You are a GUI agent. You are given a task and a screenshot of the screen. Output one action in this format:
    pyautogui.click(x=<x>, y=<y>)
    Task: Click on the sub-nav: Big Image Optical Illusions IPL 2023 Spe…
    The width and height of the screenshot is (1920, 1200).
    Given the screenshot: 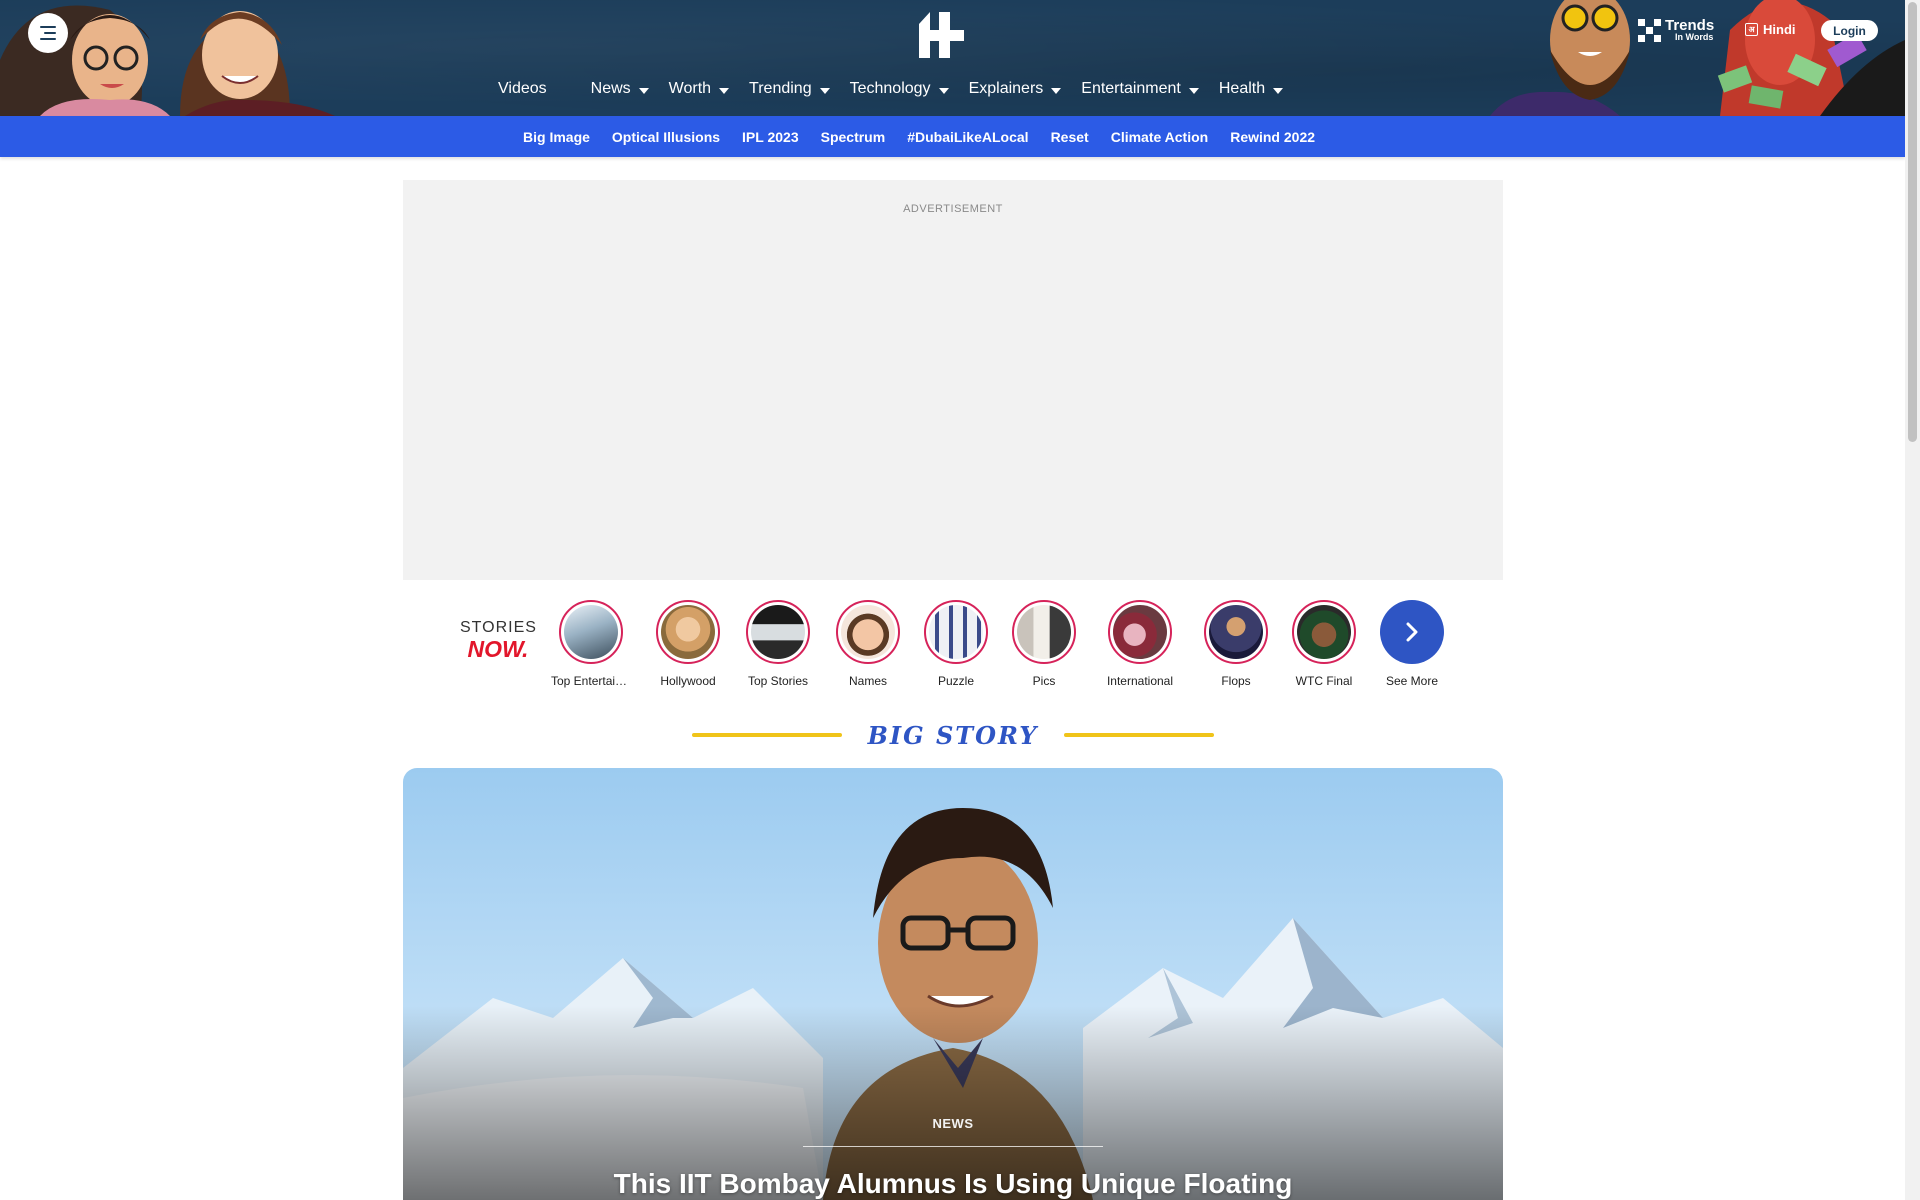 What is the action you would take?
    pyautogui.click(x=952, y=136)
    